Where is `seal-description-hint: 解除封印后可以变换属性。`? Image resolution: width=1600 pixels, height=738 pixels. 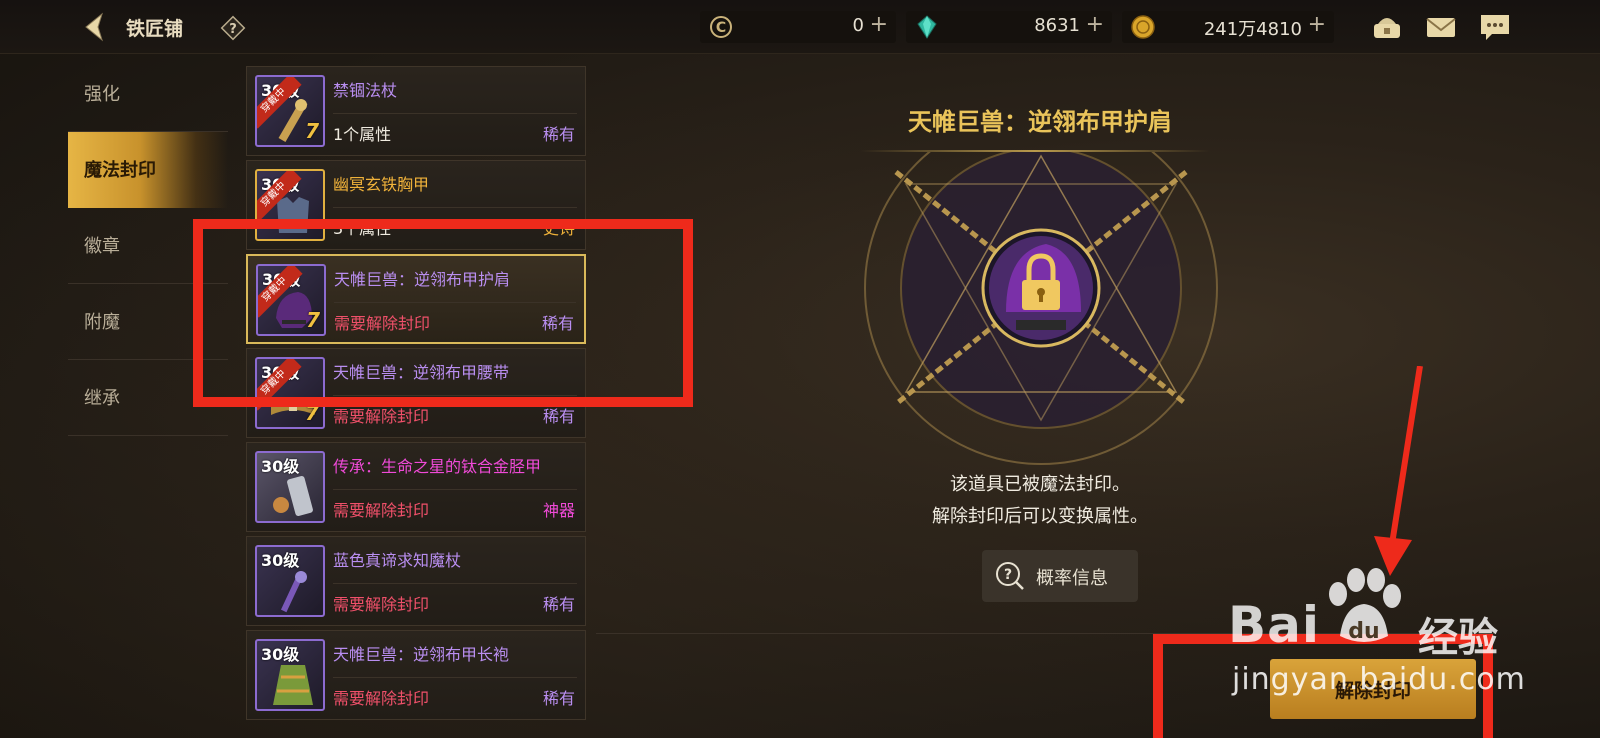 seal-description-hint: 解除封印后可以变换属性。 is located at coordinates (1040, 516).